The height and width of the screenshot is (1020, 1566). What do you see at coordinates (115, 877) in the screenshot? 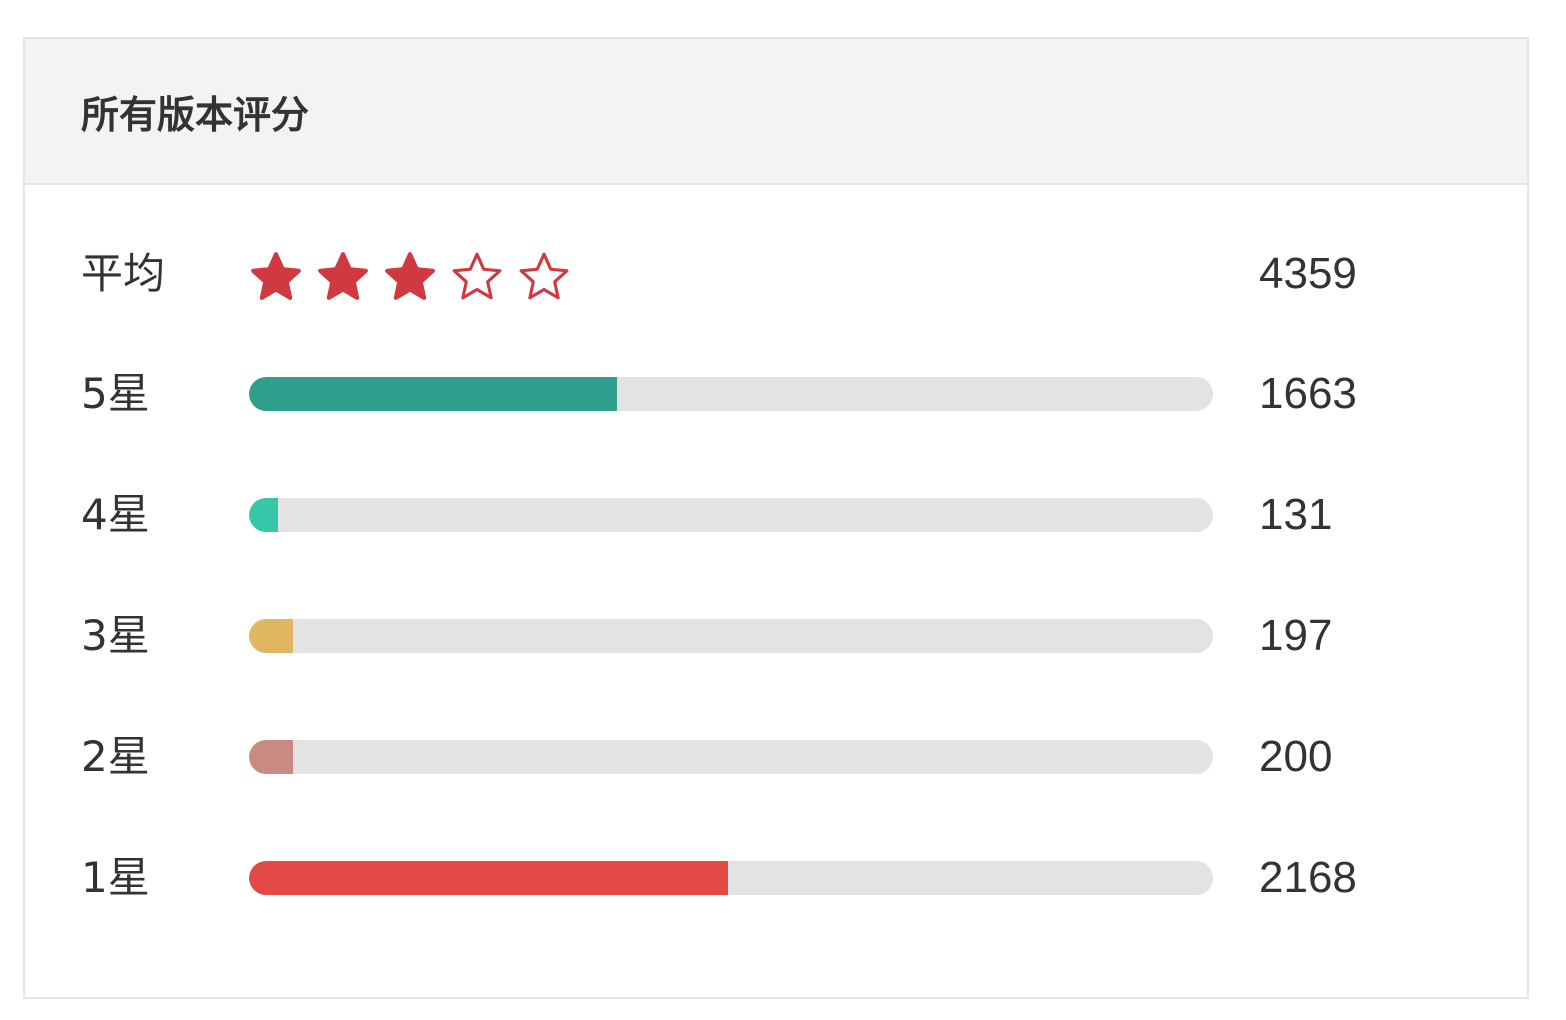
I see `rating-label: 1星` at bounding box center [115, 877].